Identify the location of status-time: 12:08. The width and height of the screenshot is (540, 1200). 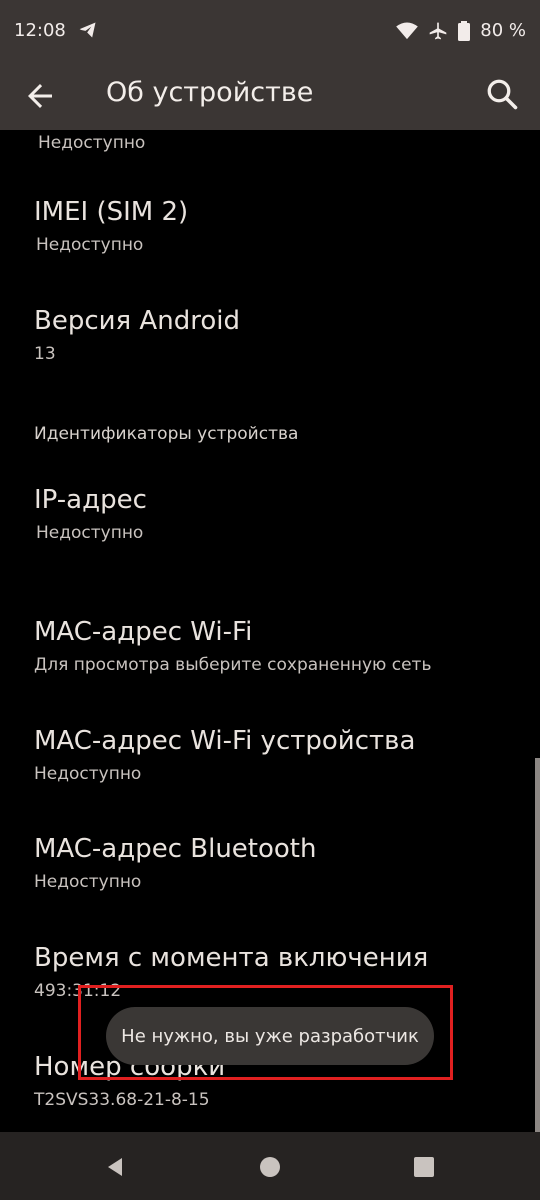
(40, 30).